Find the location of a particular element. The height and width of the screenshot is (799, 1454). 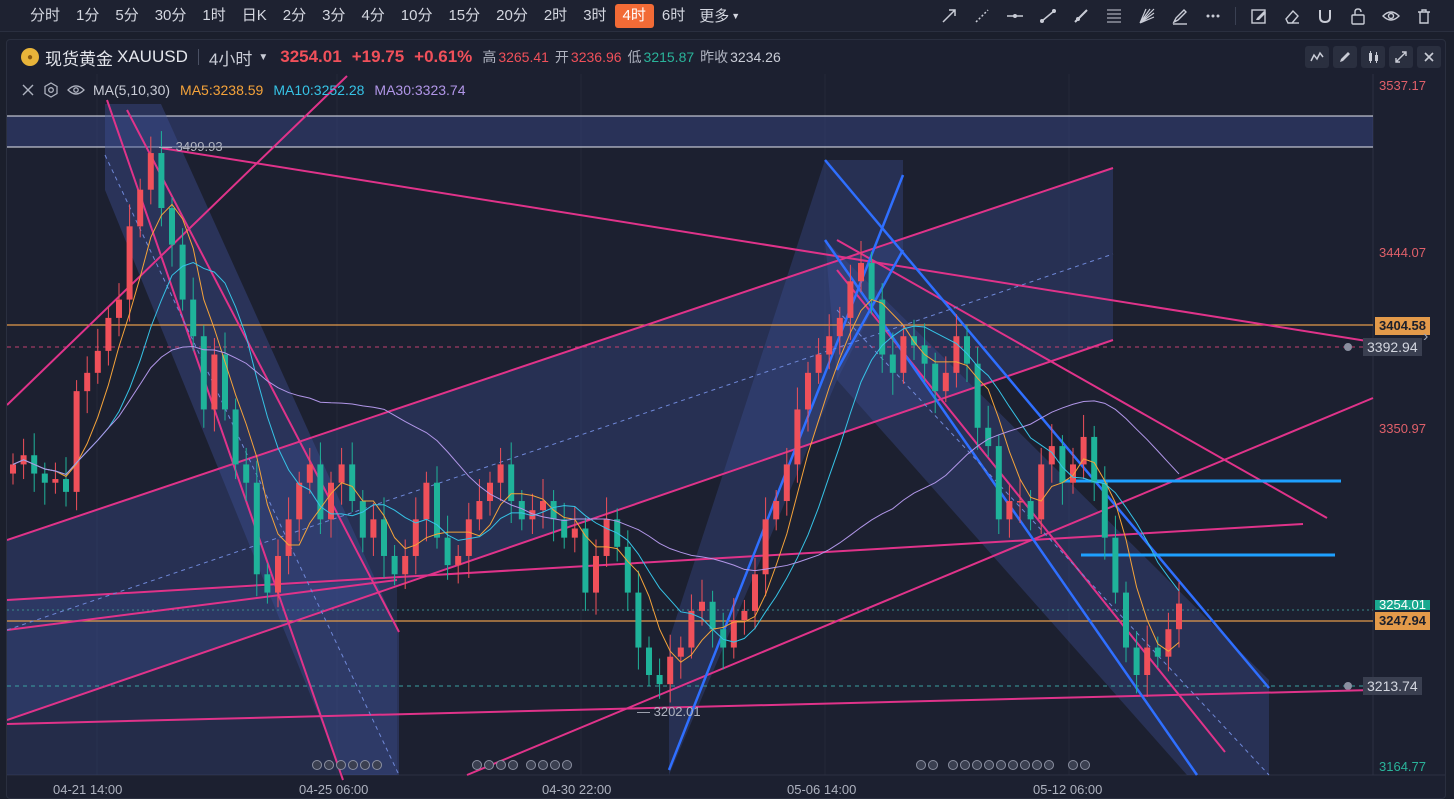

interval-tab: 6时 is located at coordinates (673, 16).